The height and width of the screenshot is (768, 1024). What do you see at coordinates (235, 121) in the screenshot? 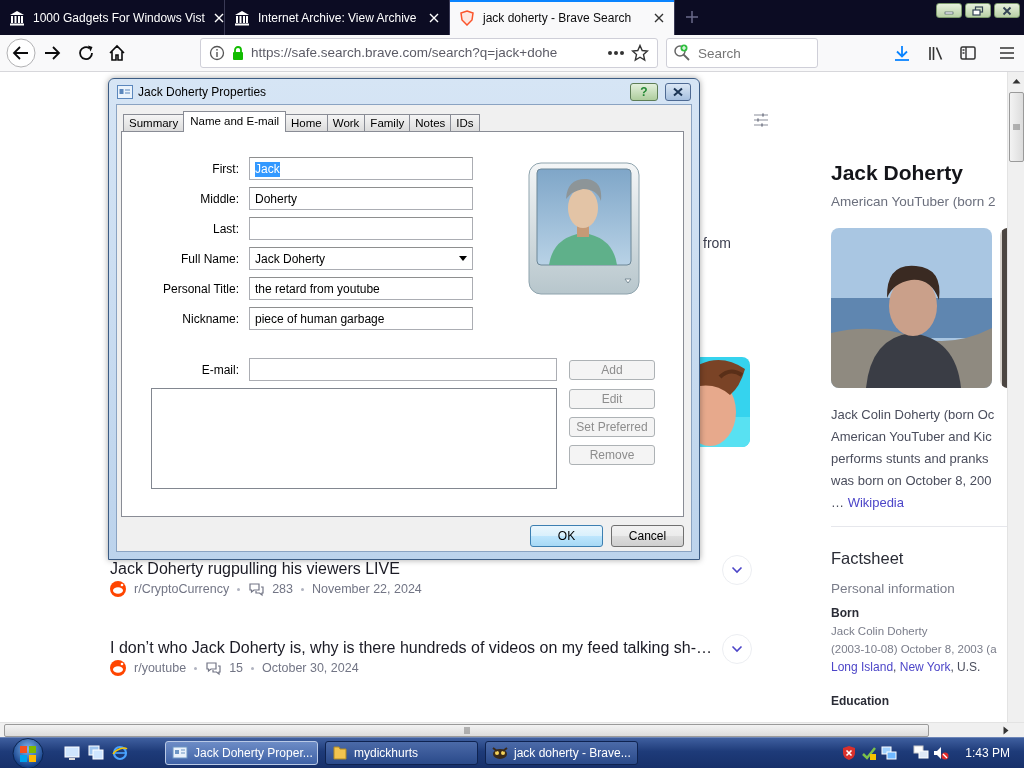
I see `tab: Name and E-mail` at bounding box center [235, 121].